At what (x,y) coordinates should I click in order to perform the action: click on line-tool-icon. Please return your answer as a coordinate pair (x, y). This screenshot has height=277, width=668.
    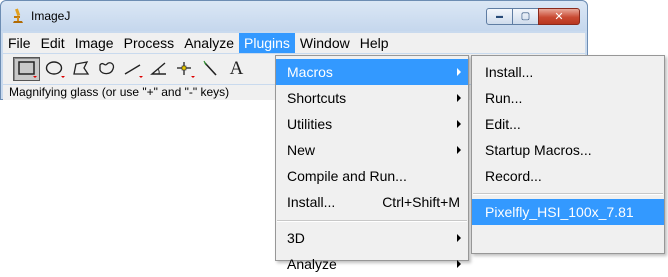
    Looking at the image, I should click on (133, 71).